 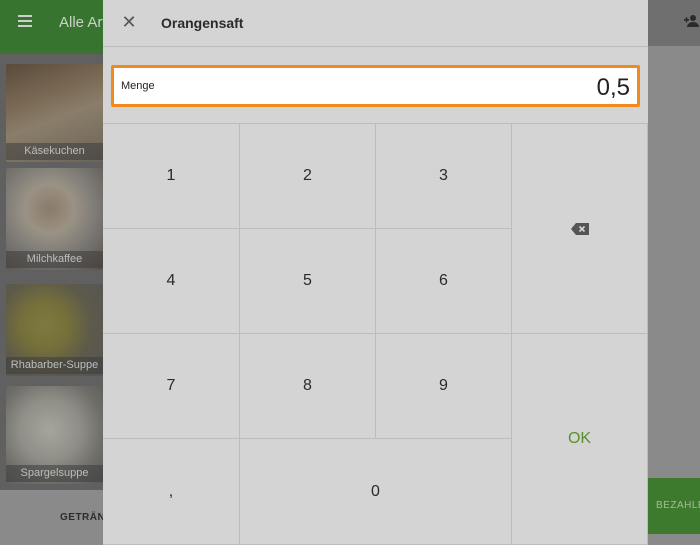 What do you see at coordinates (444, 386) in the screenshot?
I see `key-9: 9` at bounding box center [444, 386].